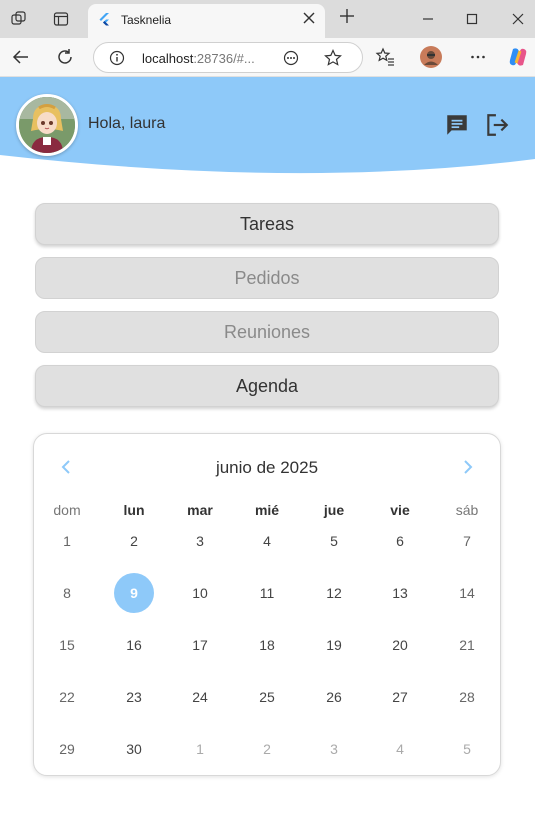 The width and height of the screenshot is (535, 814). Describe the element at coordinates (467, 593) in the screenshot. I see `calendar-day: 14` at that location.